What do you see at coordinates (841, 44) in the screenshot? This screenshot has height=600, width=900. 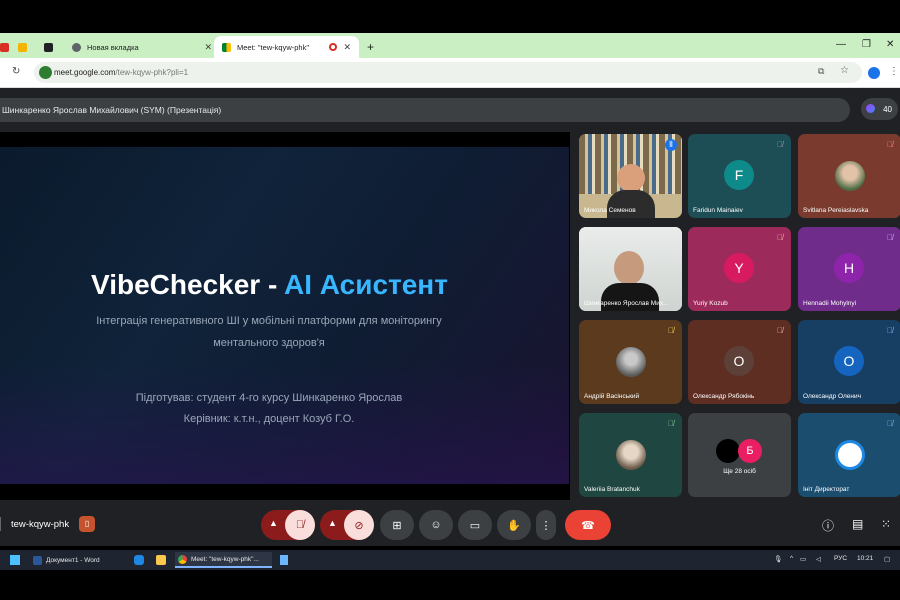 I see `minimize-icon: —` at bounding box center [841, 44].